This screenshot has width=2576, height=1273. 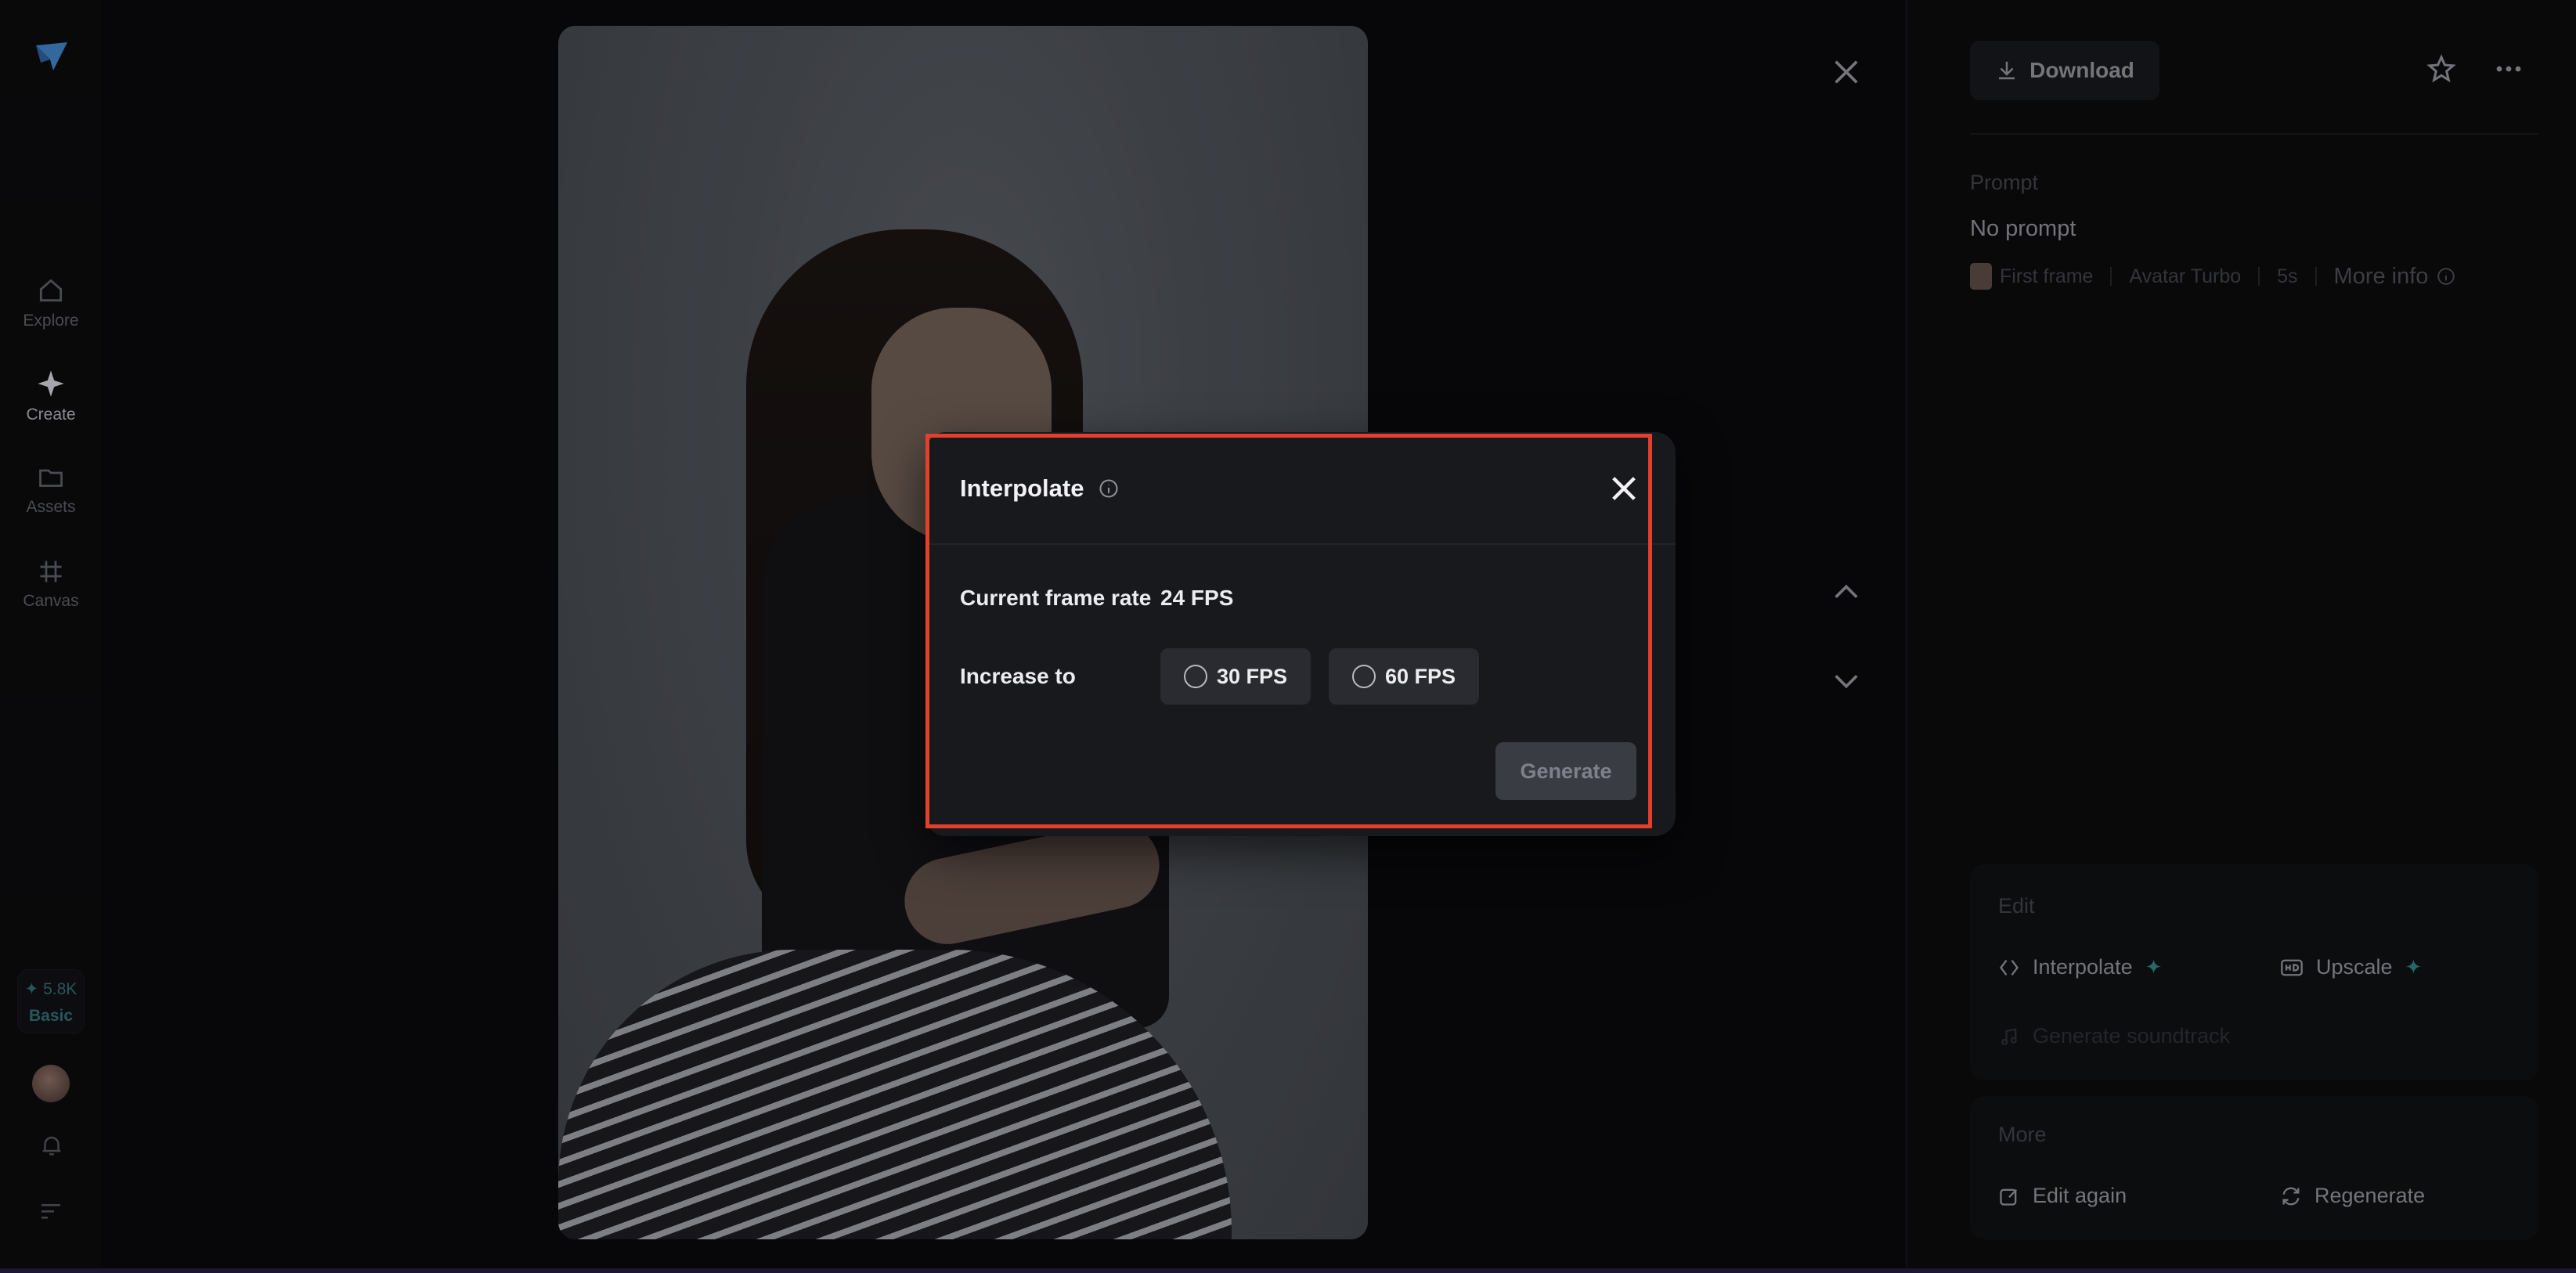 What do you see at coordinates (1565, 771) in the screenshot?
I see `generate-button: Generate` at bounding box center [1565, 771].